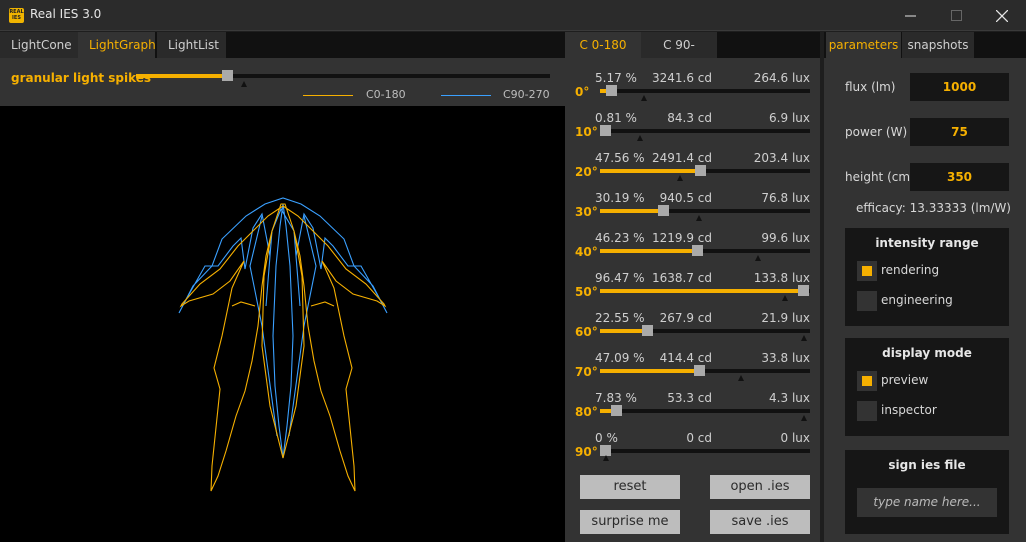 Image resolution: width=1026 pixels, height=542 pixels. Describe the element at coordinates (959, 87) in the screenshot. I see `flux-field: 1000` at that location.